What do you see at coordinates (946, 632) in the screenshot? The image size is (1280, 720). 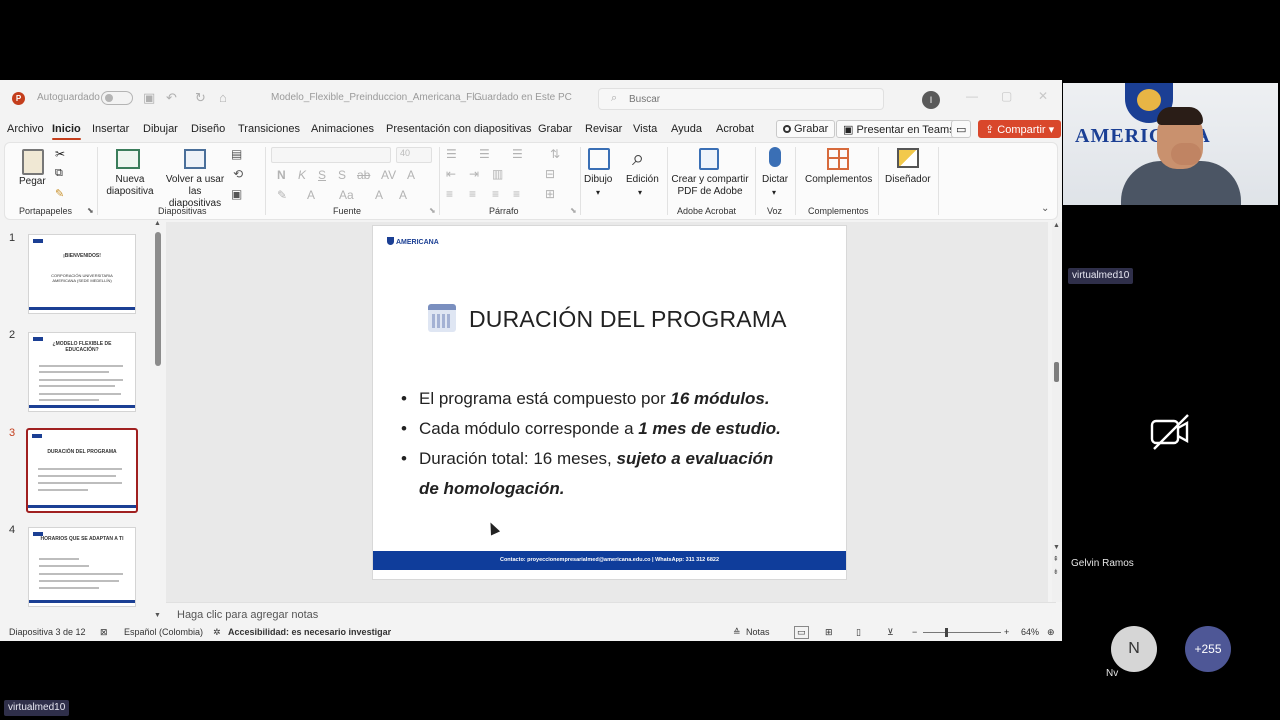 I see `zoom-slider-knob` at bounding box center [946, 632].